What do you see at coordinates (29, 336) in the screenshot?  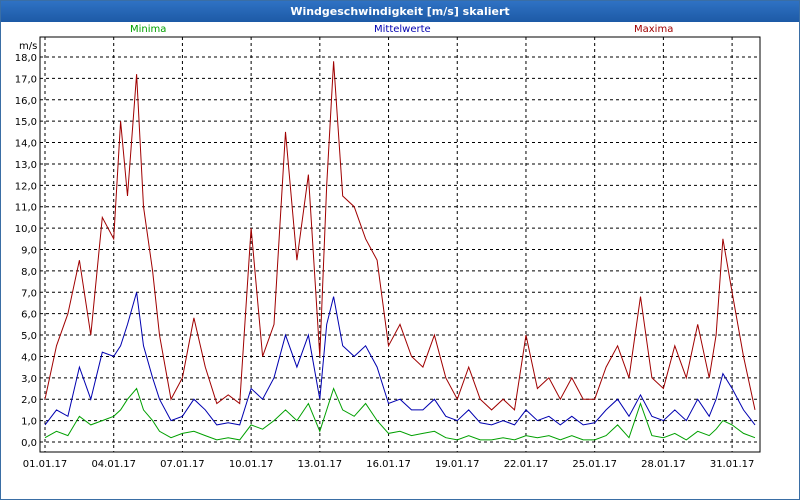 I see `y-tick-label: 5,0` at bounding box center [29, 336].